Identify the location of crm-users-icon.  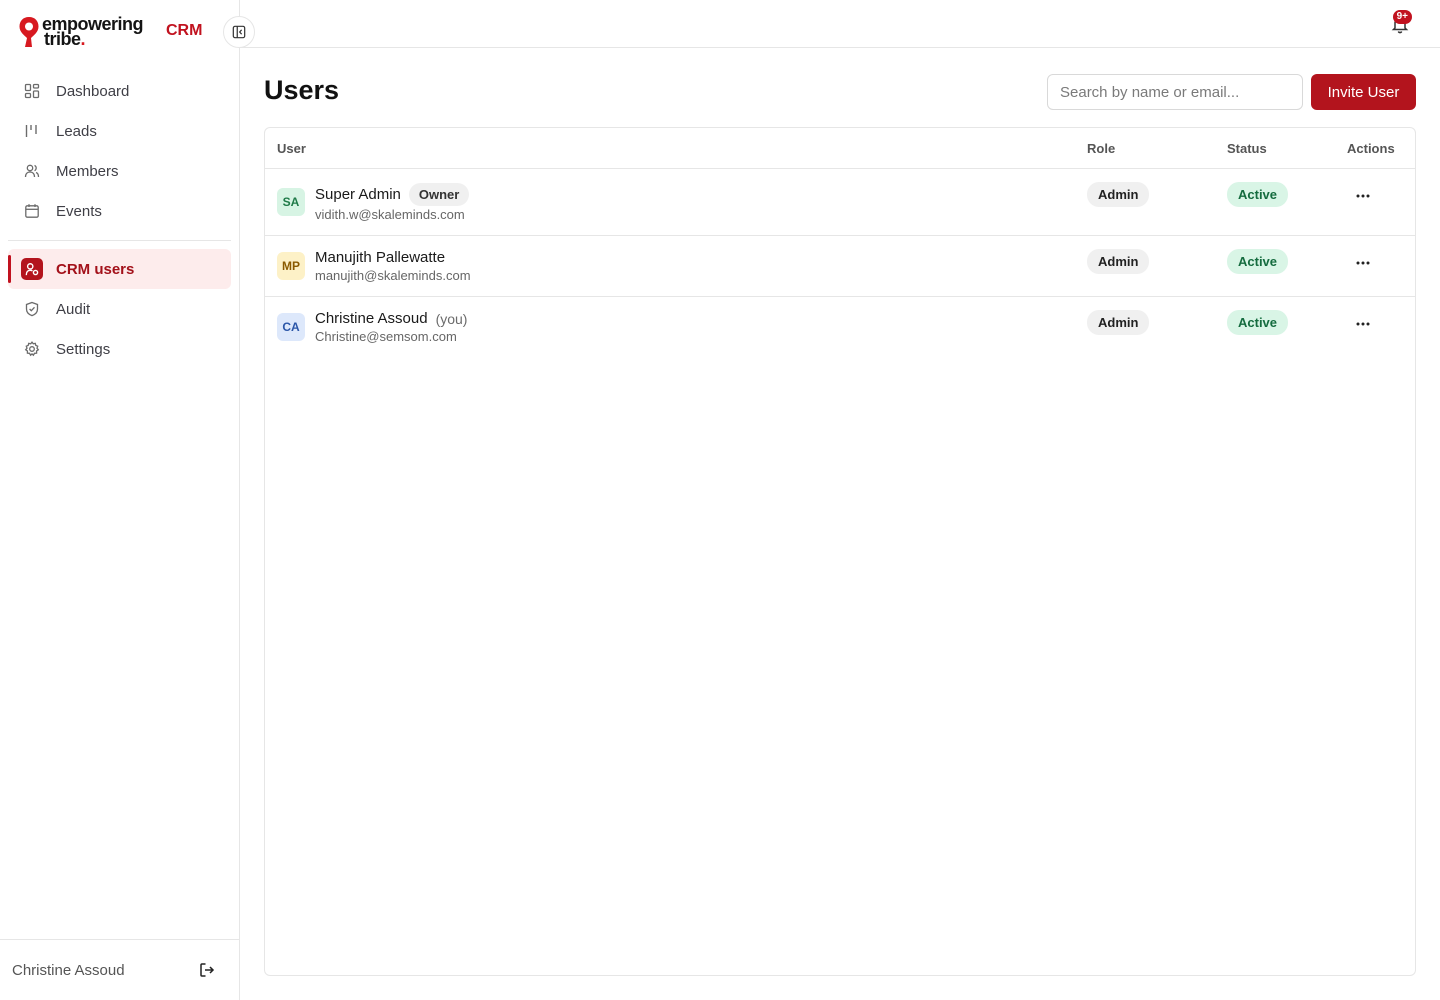
(32, 269).